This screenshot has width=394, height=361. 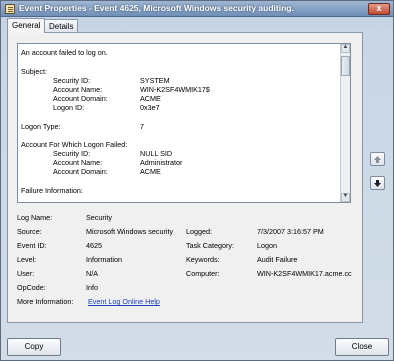 I want to click on previous-event-button, so click(x=377, y=159).